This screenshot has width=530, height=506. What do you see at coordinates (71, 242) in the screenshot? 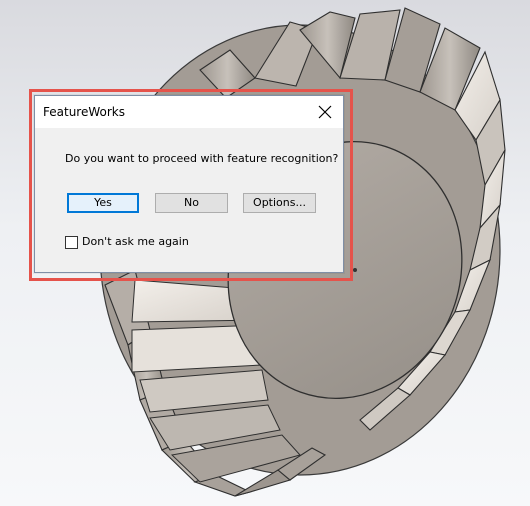
I see `dont-ask-again-checkbox` at bounding box center [71, 242].